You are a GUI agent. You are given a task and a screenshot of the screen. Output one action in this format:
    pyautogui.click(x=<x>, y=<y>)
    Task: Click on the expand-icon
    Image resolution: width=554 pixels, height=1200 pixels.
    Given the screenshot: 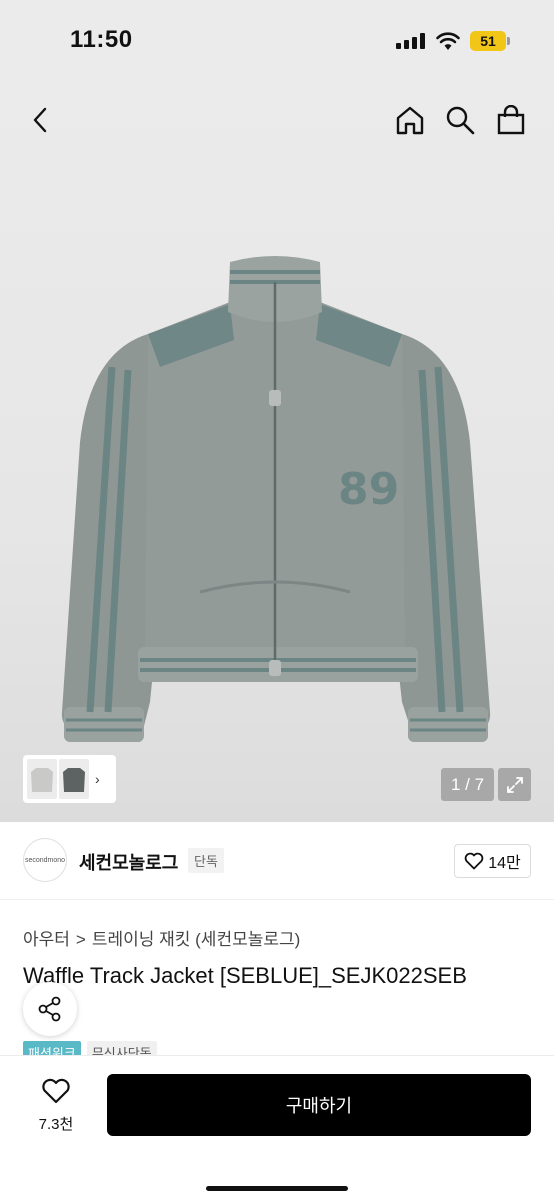 What is the action you would take?
    pyautogui.click(x=514, y=784)
    